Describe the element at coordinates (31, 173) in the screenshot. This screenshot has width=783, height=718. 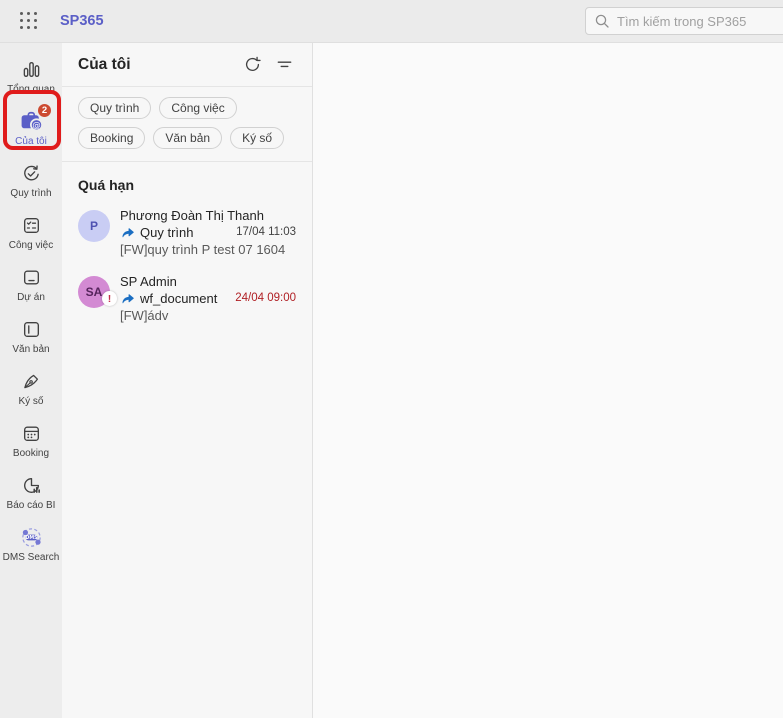
I see `sync-check-icon` at that location.